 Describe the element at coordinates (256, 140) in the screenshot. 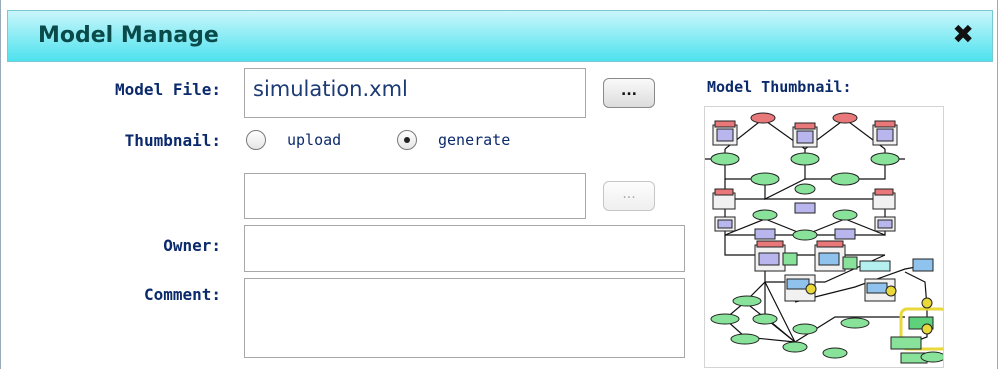

I see `upload-radio` at that location.